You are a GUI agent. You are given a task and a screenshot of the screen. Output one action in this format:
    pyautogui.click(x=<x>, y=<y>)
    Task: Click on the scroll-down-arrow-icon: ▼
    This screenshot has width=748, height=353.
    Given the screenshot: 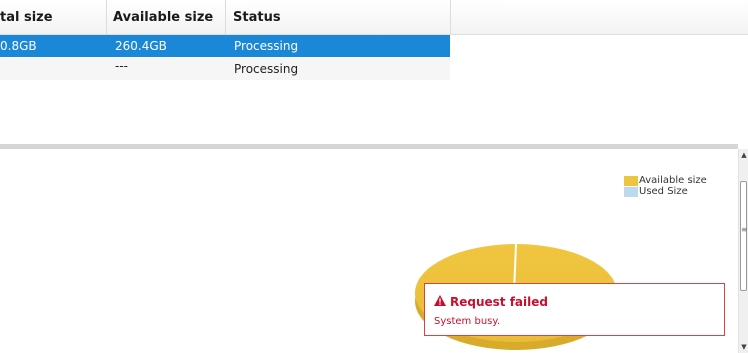 What is the action you would take?
    pyautogui.click(x=743, y=347)
    